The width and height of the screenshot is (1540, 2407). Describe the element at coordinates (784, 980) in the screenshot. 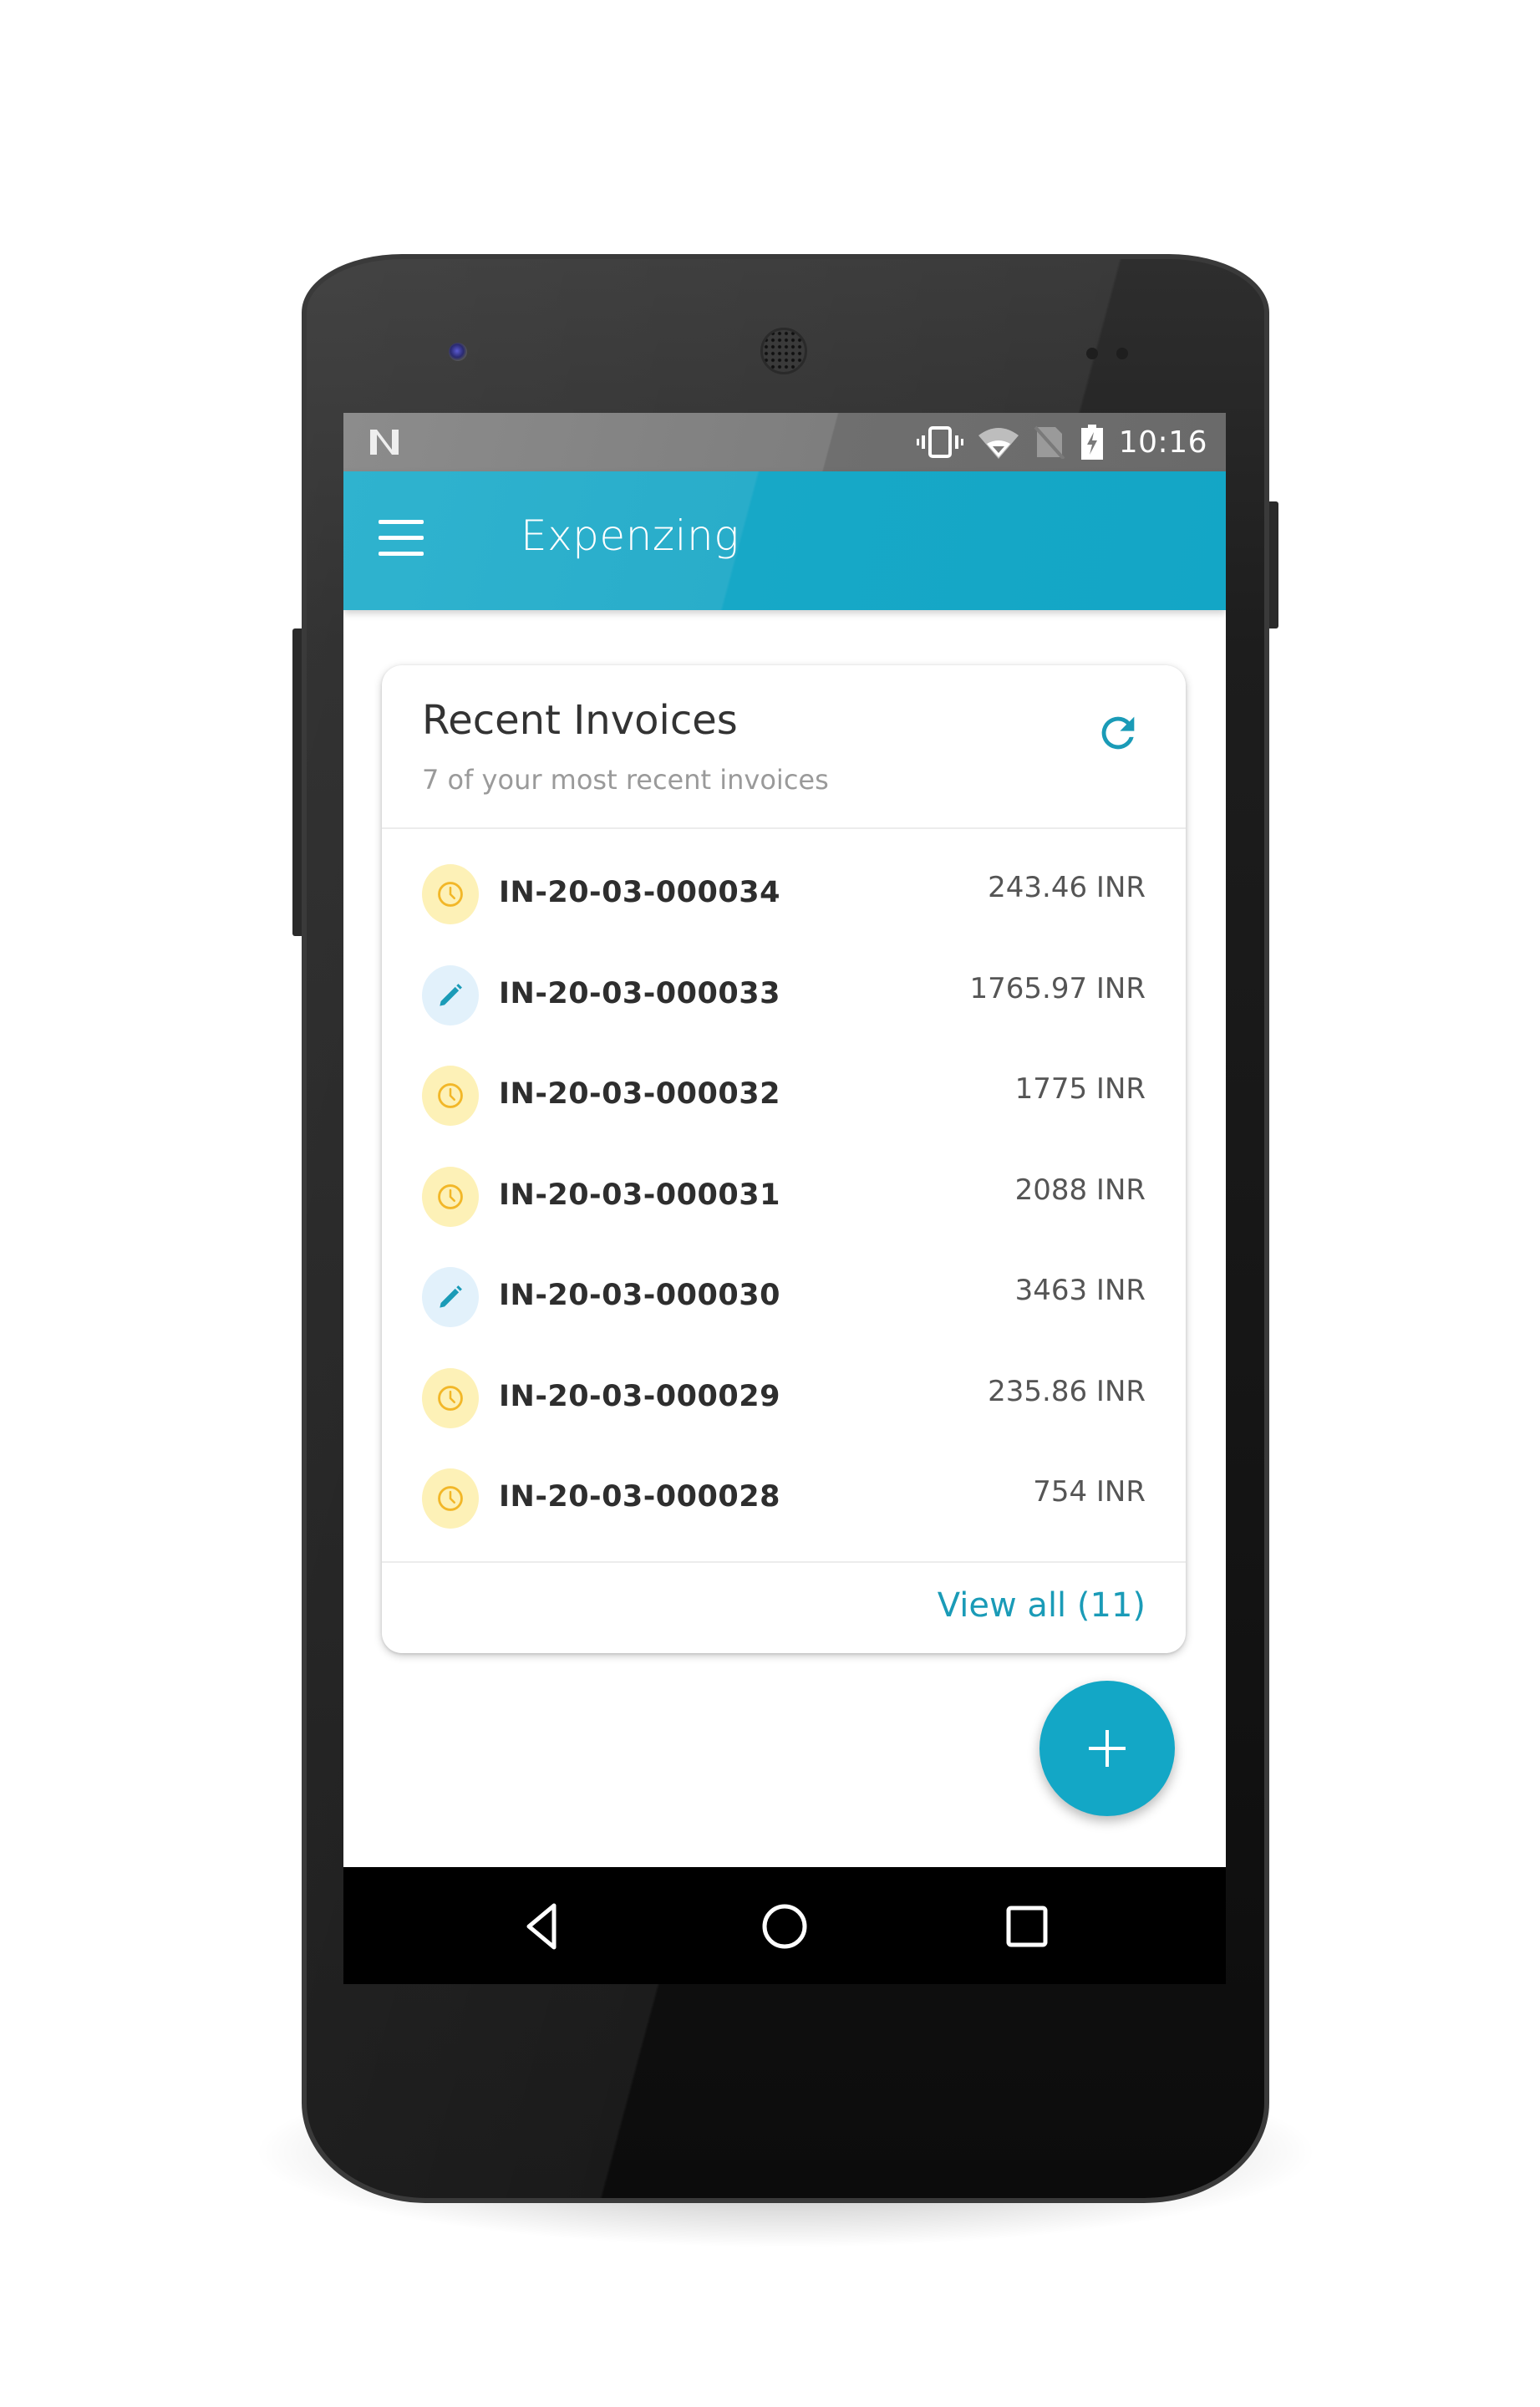

I see `invoice-row: IN-20-03-000033 1765.97 INR` at that location.